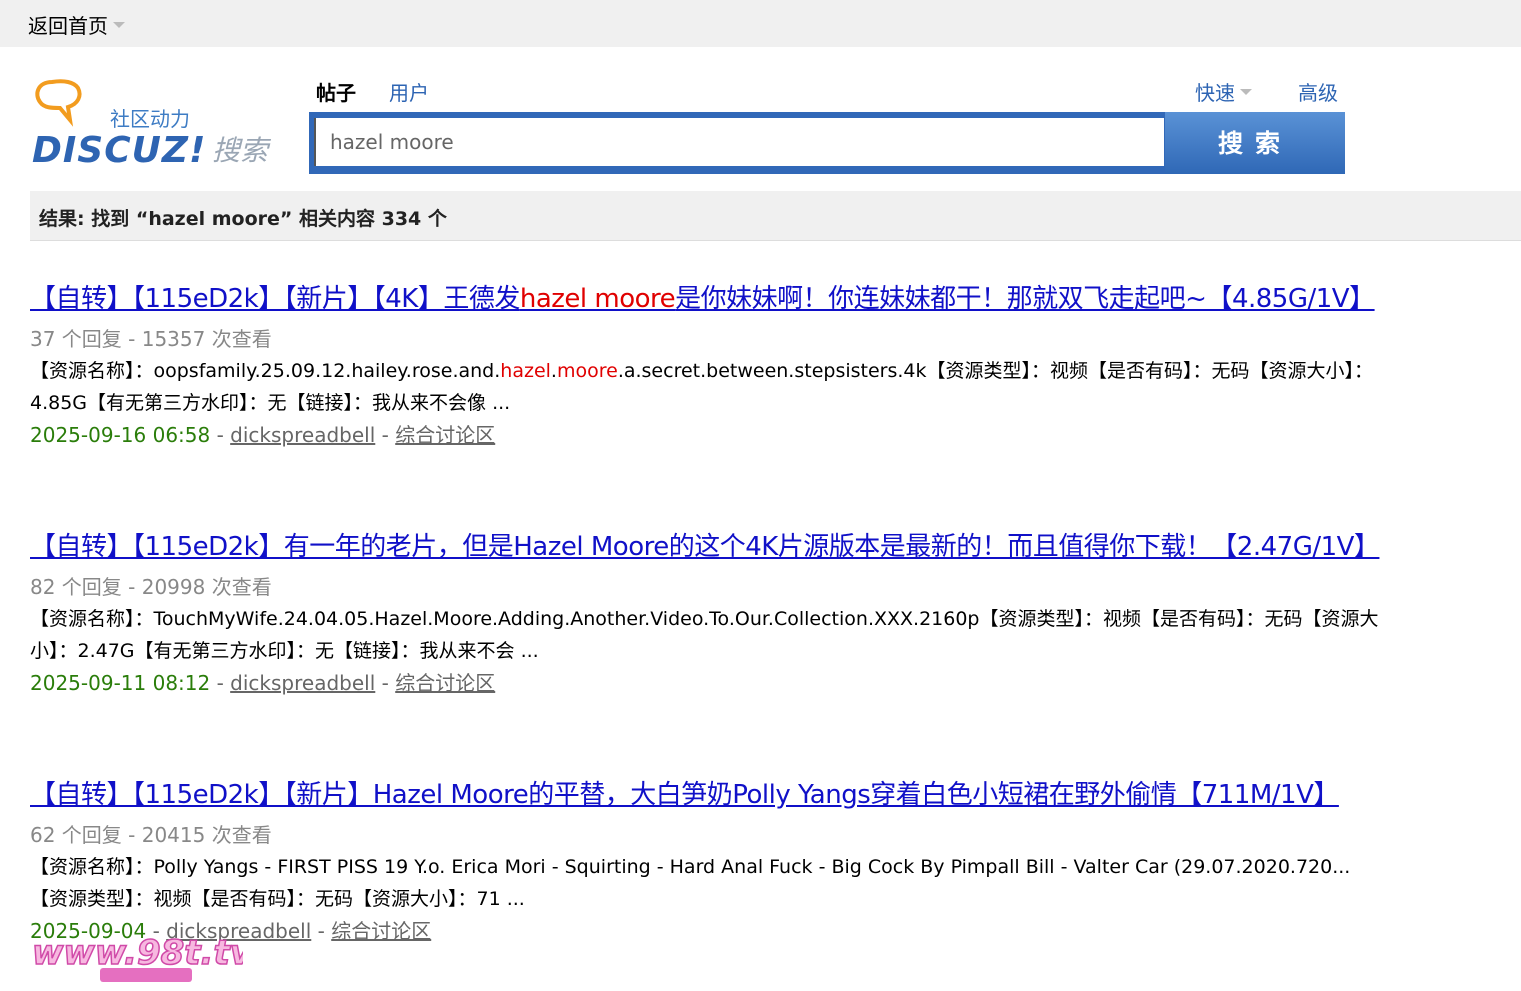 Image resolution: width=1521 pixels, height=991 pixels. Describe the element at coordinates (275, 299) in the screenshot. I see `title-text: 【自转】【115eD2k】【新片】【4K】王德发` at that location.